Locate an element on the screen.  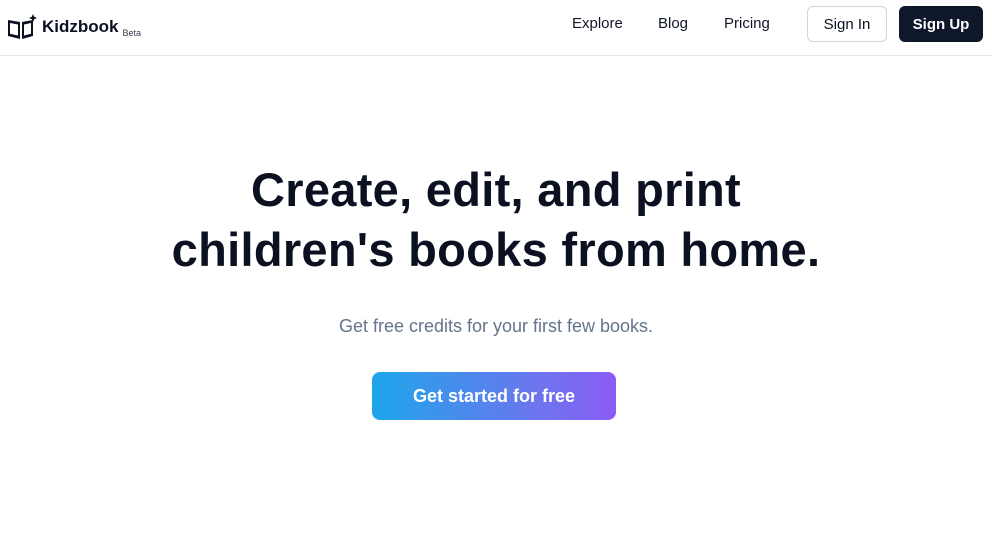
hero-title-line-2: children's books from home. is located at coordinates (496, 249).